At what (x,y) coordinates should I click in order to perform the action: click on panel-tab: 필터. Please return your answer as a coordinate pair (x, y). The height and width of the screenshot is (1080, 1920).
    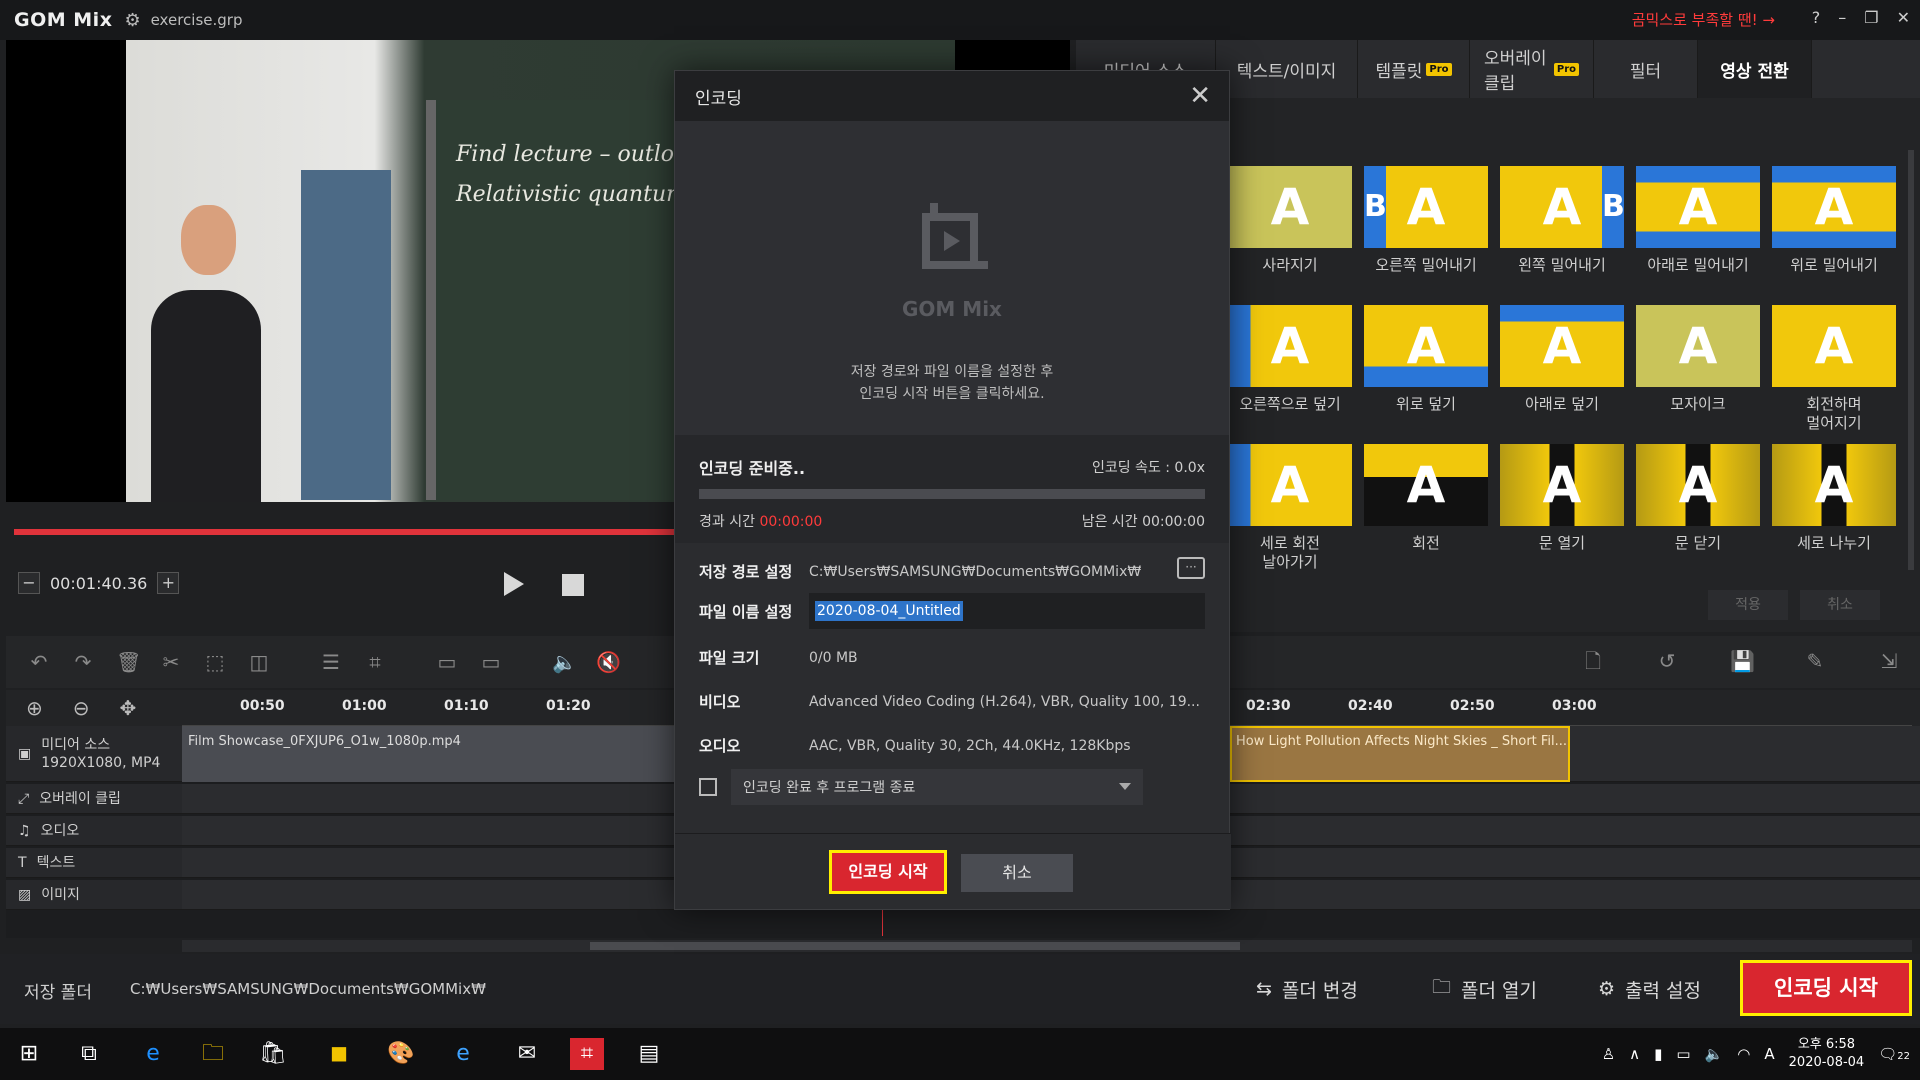
    Looking at the image, I should click on (1646, 69).